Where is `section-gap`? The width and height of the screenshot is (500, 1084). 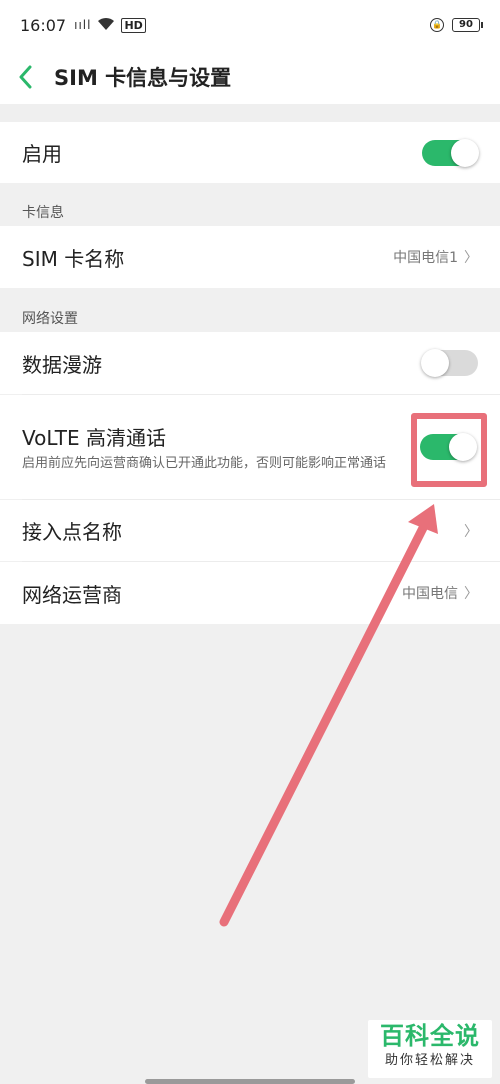
section-gap is located at coordinates (250, 113).